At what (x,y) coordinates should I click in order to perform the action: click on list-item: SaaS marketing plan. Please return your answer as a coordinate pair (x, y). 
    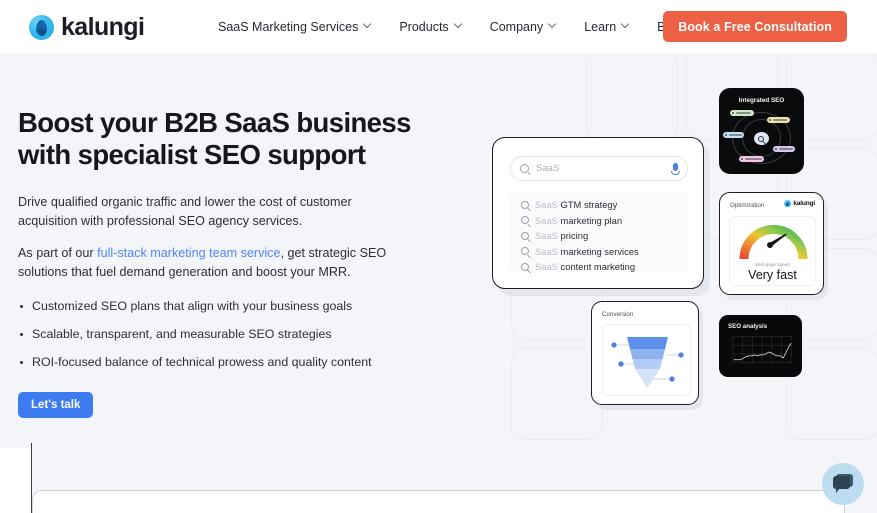
    Looking at the image, I should click on (604, 221).